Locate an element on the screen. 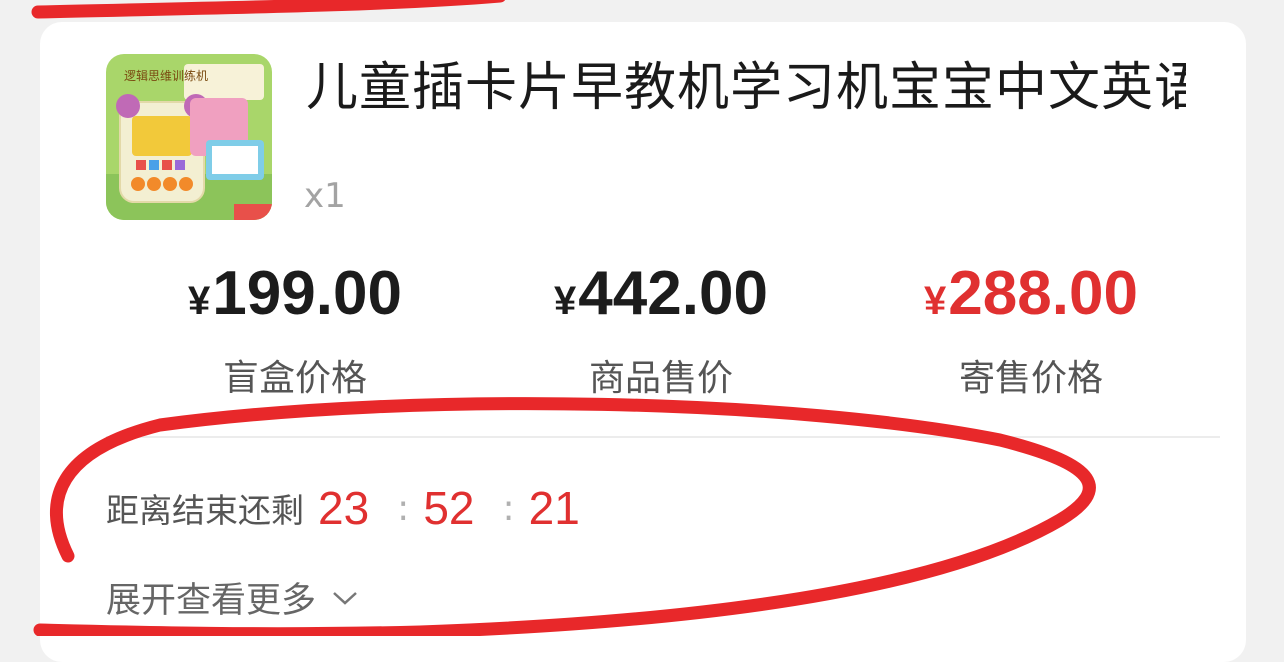  expand-label: 展开查看更多 is located at coordinates (211, 601).